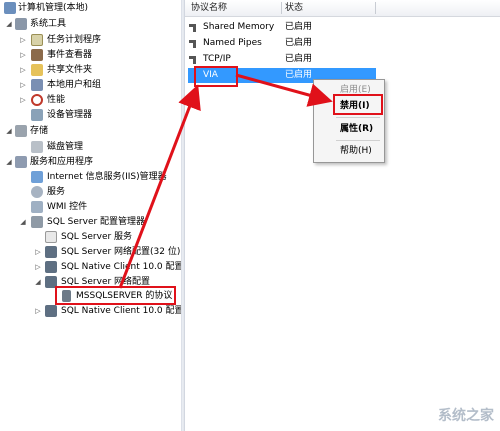 This screenshot has height=431, width=500. What do you see at coordinates (284, 90) in the screenshot?
I see `arrow-to-disable` at bounding box center [284, 90].